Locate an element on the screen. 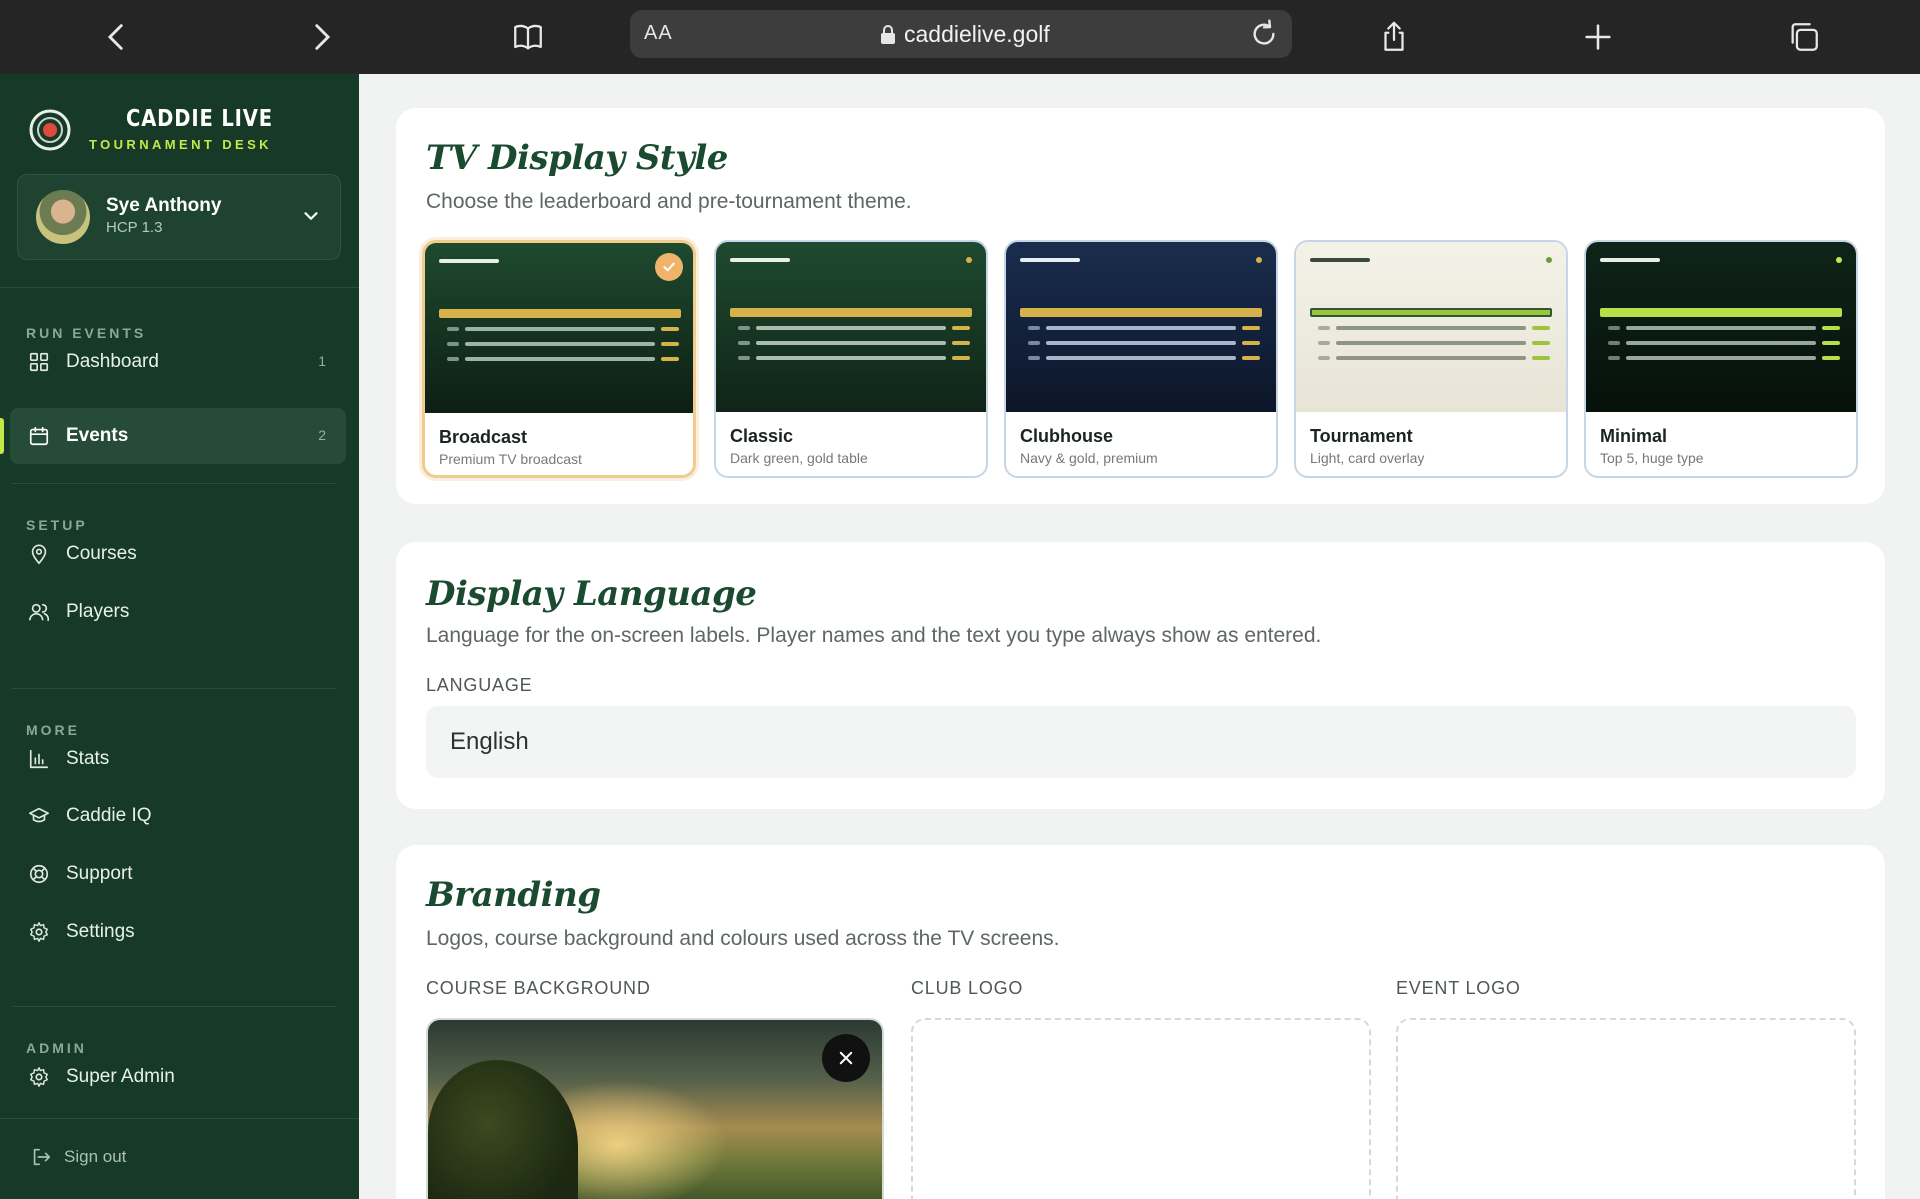 This screenshot has height=1199, width=1920. forward-icon is located at coordinates (321, 37).